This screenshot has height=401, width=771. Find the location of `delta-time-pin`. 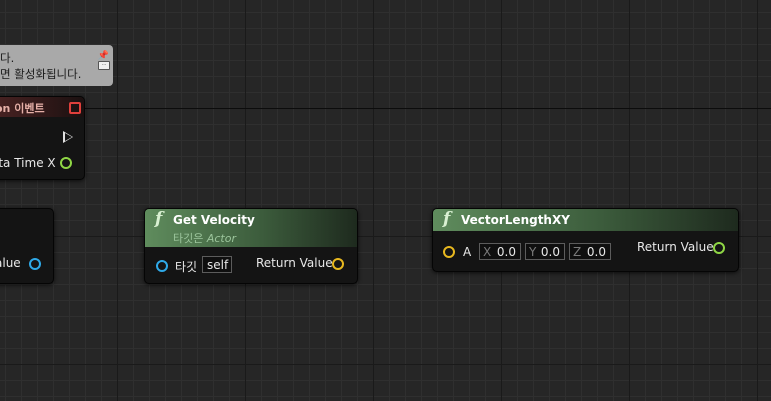

delta-time-pin is located at coordinates (66, 163).